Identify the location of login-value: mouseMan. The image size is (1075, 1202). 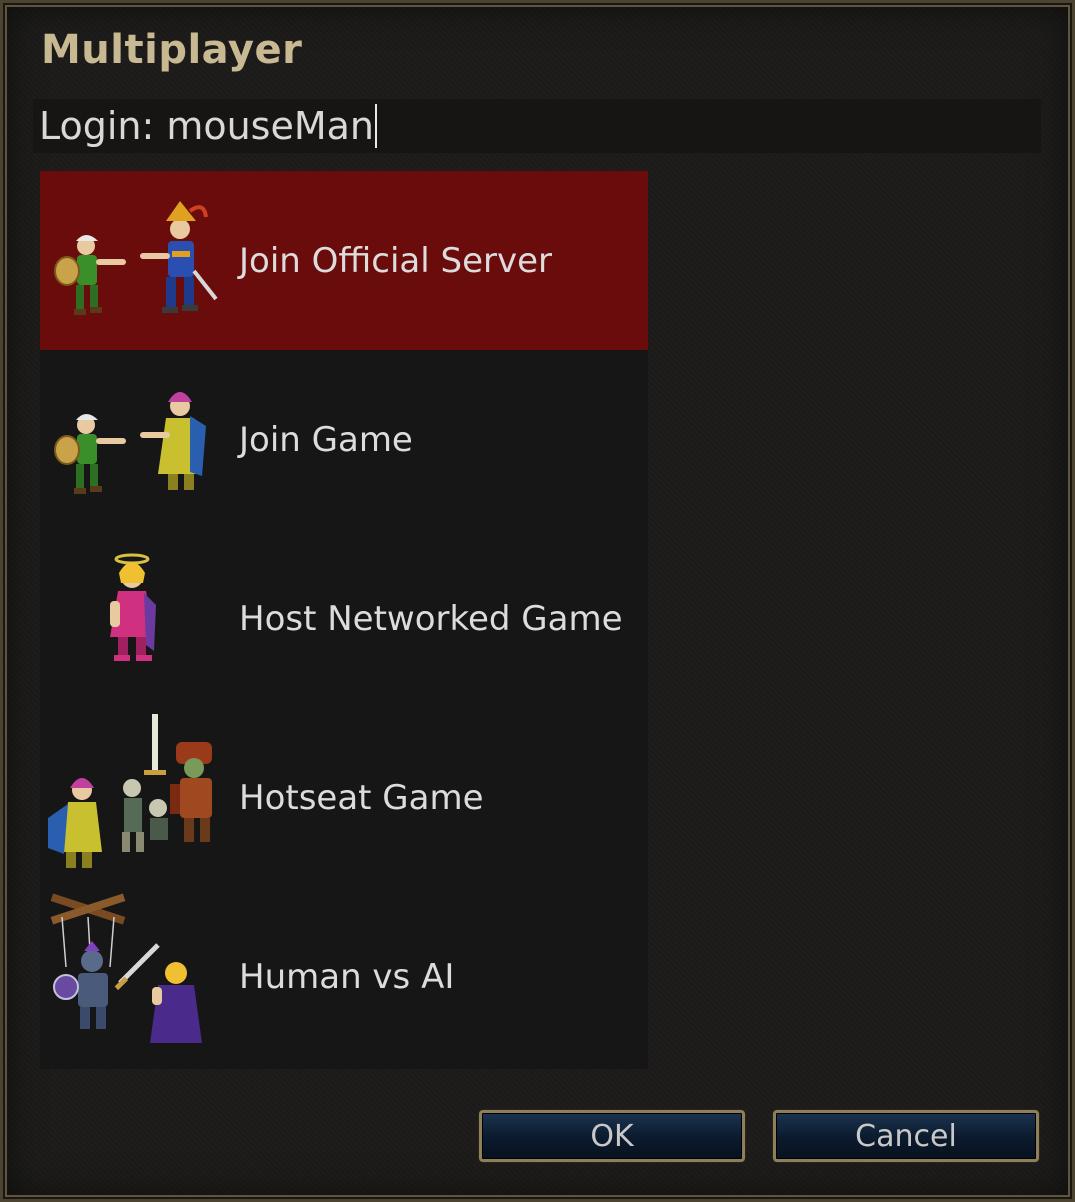
(270, 126).